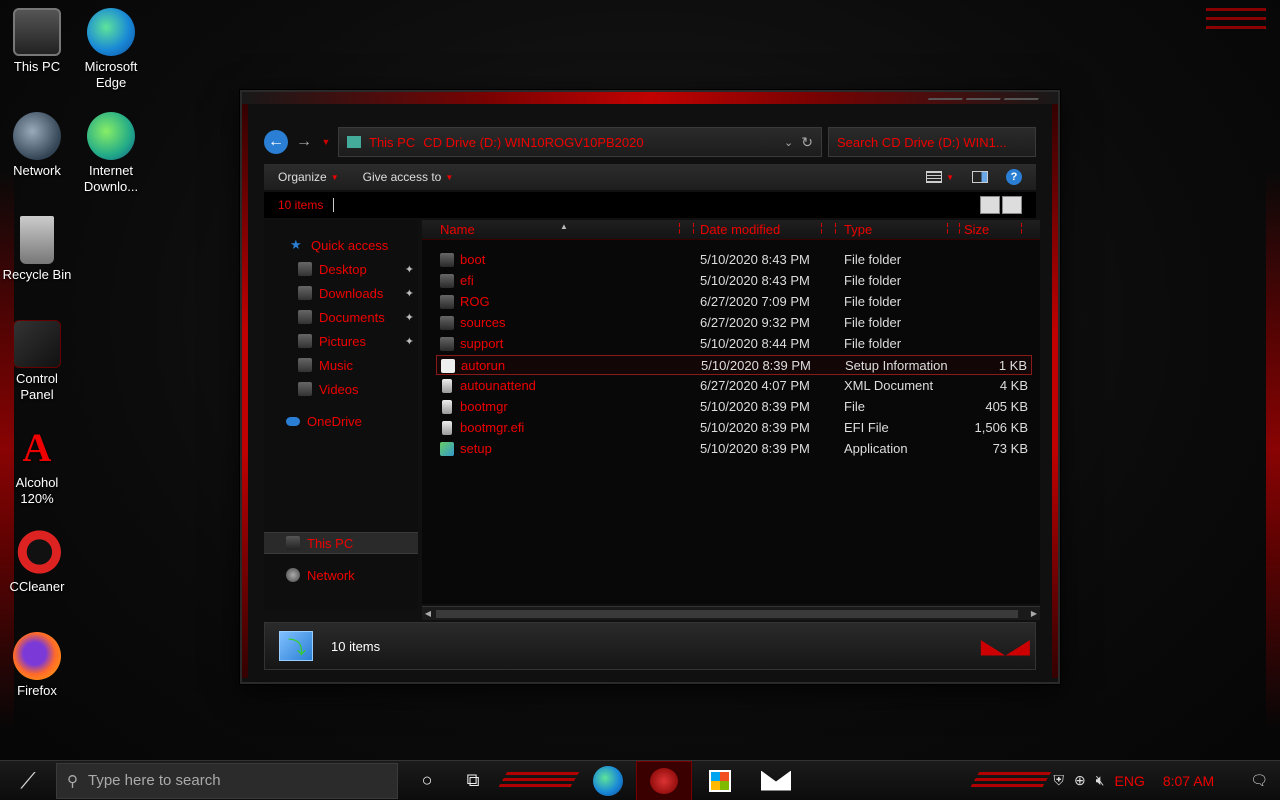  Describe the element at coordinates (1130, 781) in the screenshot. I see `language-indicator: ENG` at that location.